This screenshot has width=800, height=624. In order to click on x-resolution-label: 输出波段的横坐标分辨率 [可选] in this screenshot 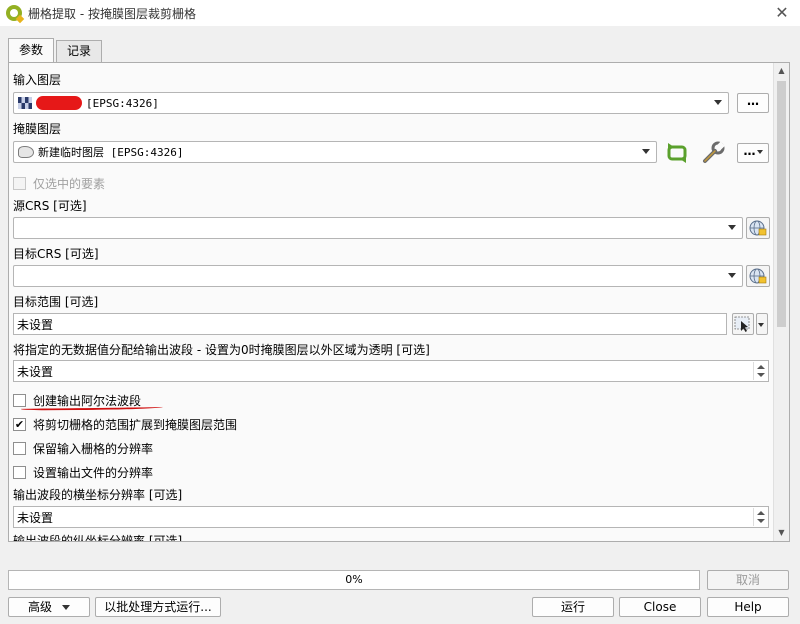, I will do `click(98, 495)`.